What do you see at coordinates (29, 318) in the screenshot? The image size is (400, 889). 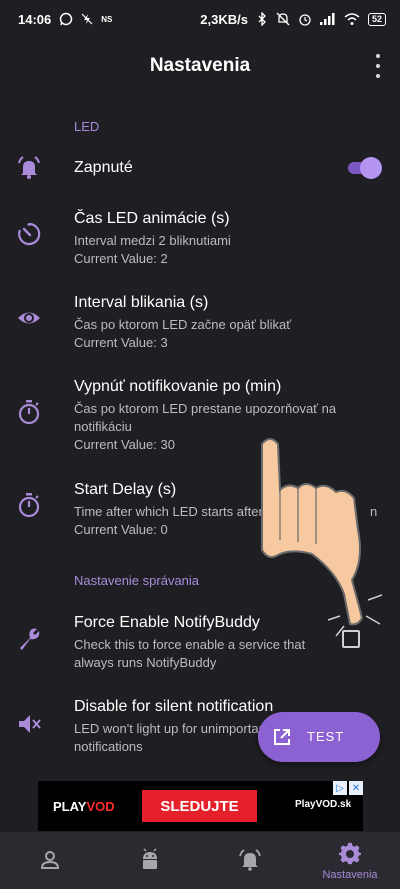 I see `eye-icon` at bounding box center [29, 318].